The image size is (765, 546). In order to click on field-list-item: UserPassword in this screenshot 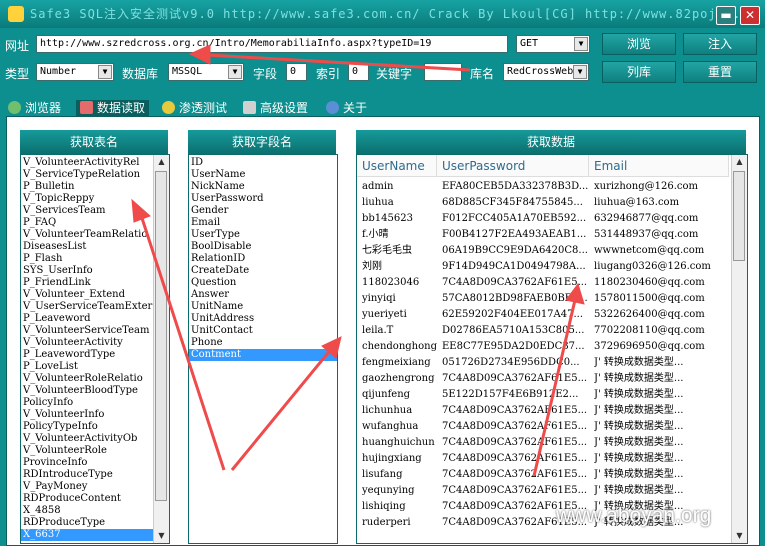, I will do `click(263, 199)`.